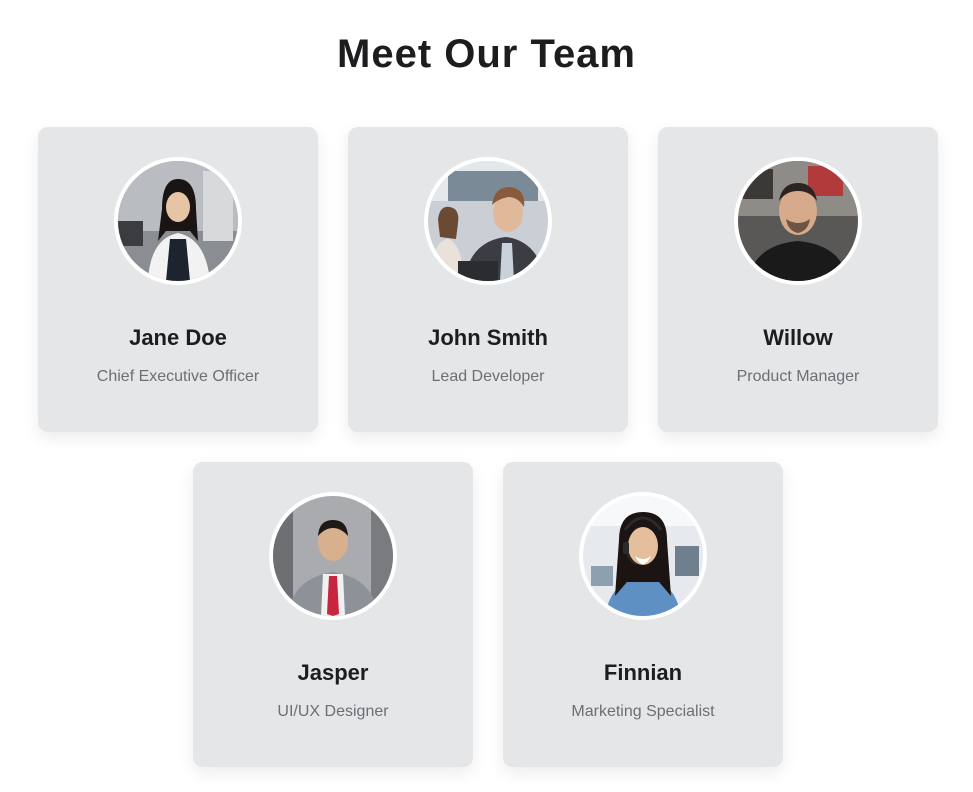  I want to click on member-role: Lead Developer, so click(488, 376).